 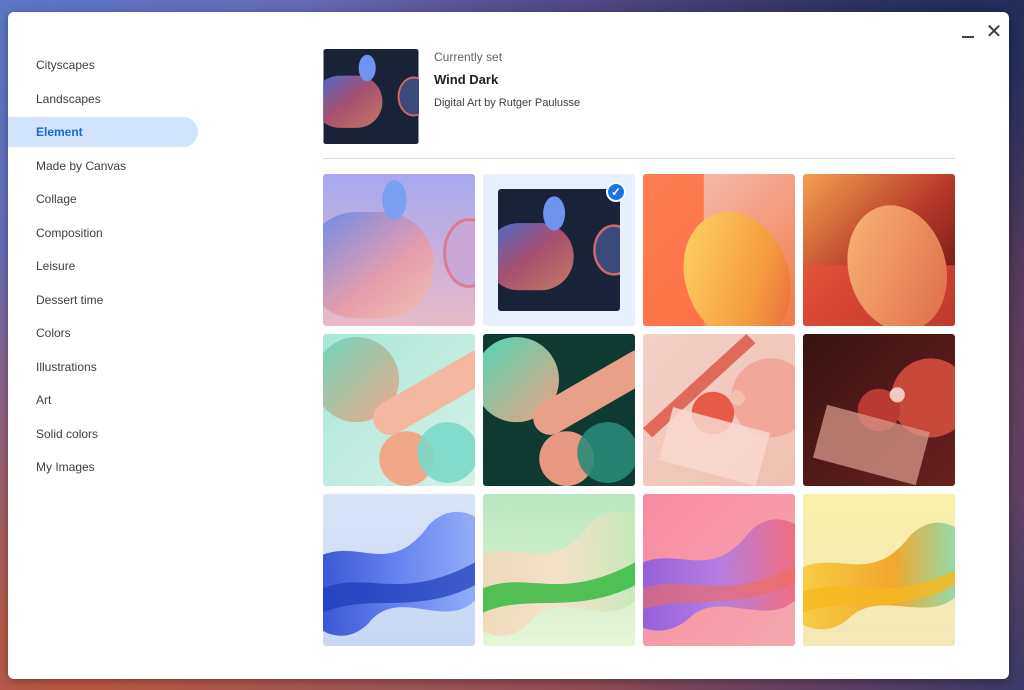 What do you see at coordinates (616, 192) in the screenshot?
I see `check-circle-icon: ✓` at bounding box center [616, 192].